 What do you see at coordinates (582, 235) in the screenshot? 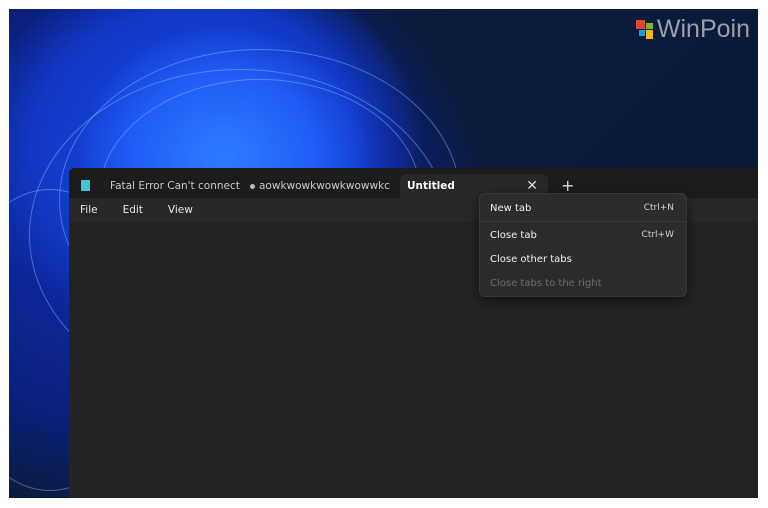
I see `menu-item-close-tab: Close tab Ctrl+W` at bounding box center [582, 235].